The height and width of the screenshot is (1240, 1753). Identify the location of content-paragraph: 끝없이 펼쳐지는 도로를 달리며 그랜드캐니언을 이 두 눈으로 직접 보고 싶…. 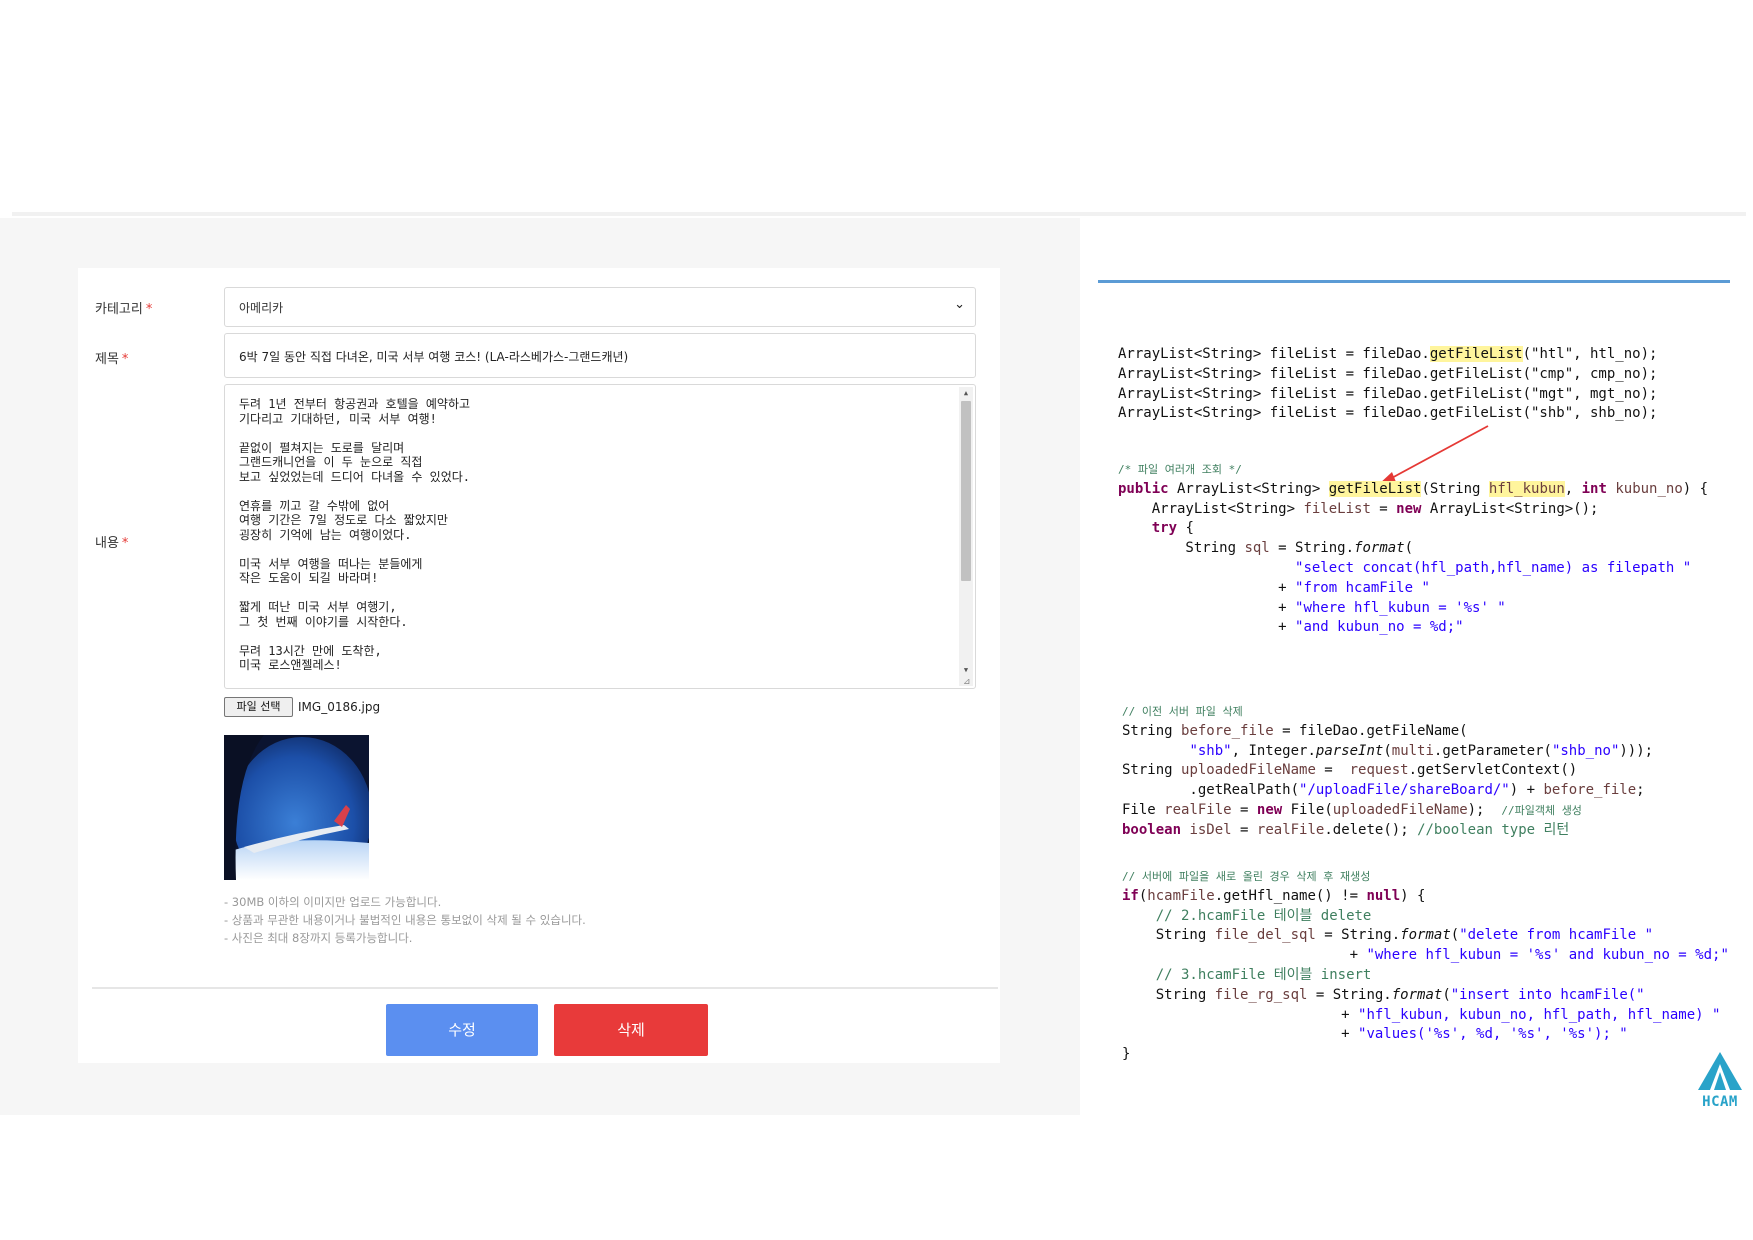
(355, 462).